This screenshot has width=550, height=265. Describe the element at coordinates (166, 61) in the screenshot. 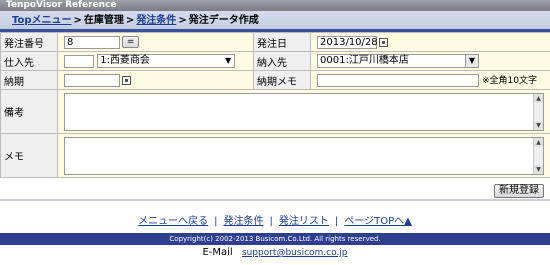

I see `supplier-select: 1:西菱商会 ▼` at that location.